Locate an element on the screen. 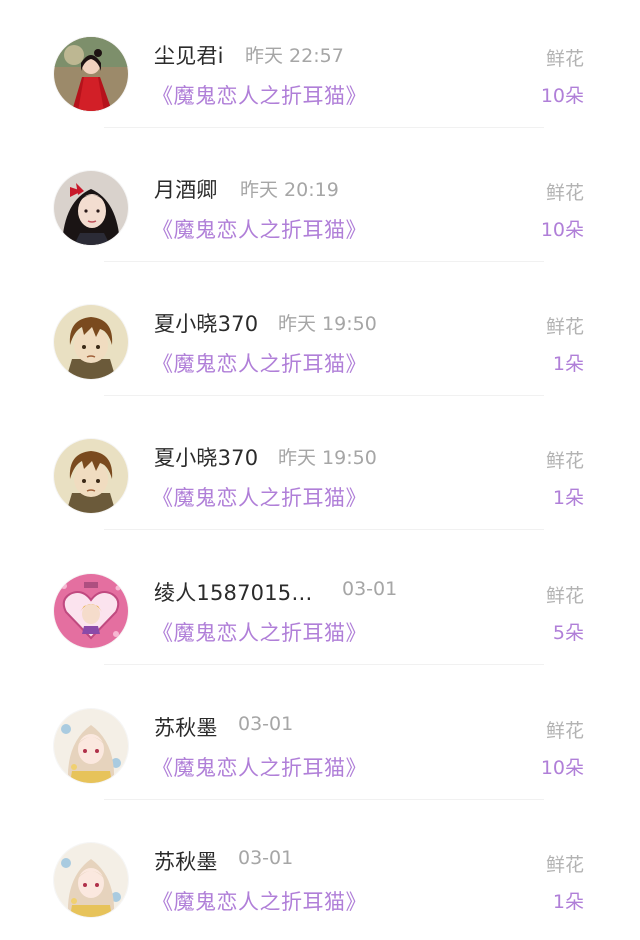 This screenshot has width=640, height=940. user-name: 月酒卿 is located at coordinates (186, 189).